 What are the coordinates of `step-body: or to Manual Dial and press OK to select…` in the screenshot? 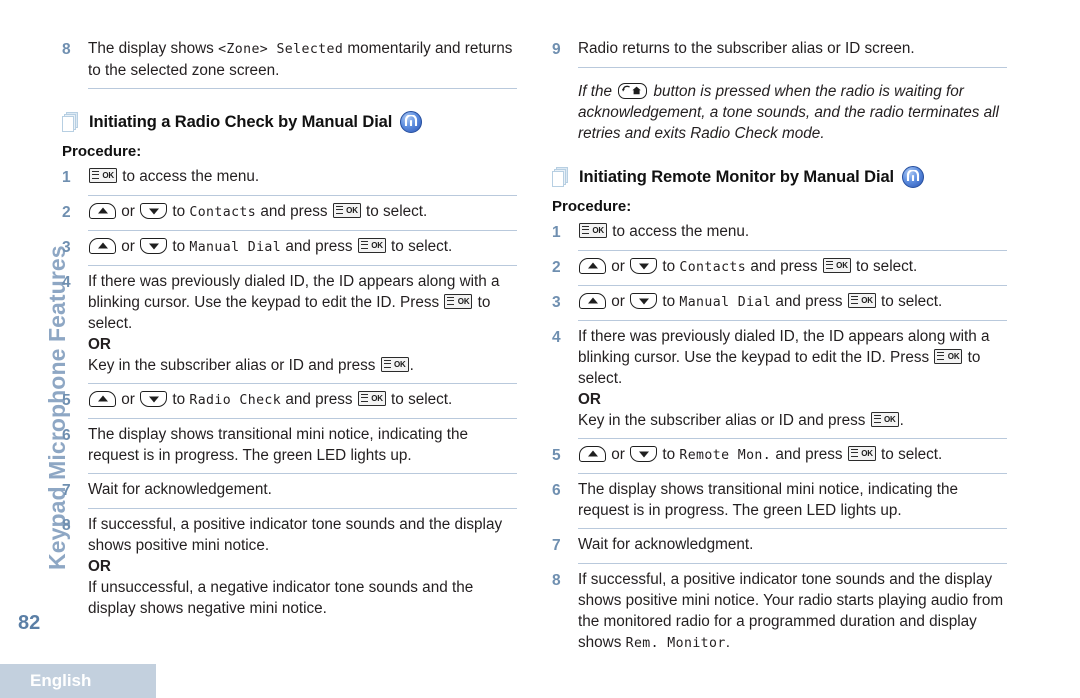 It's located at (302, 247).